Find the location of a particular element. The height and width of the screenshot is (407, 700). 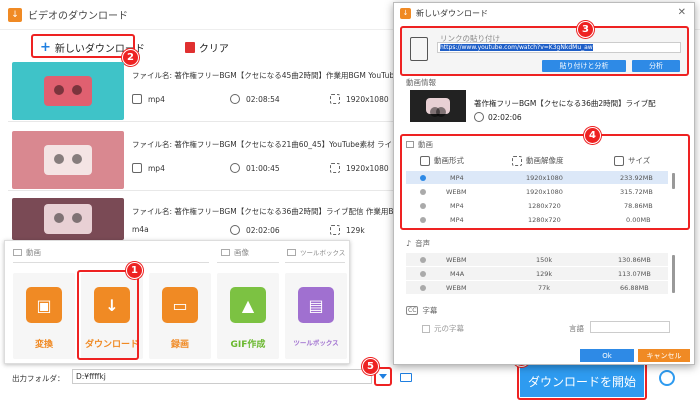

convert-label: 変換 is located at coordinates (43, 345).